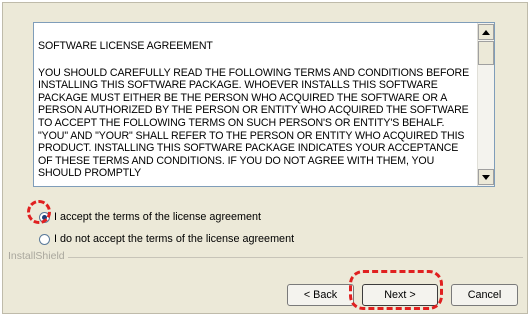  I want to click on accept-highlight-annotation, so click(39, 212).